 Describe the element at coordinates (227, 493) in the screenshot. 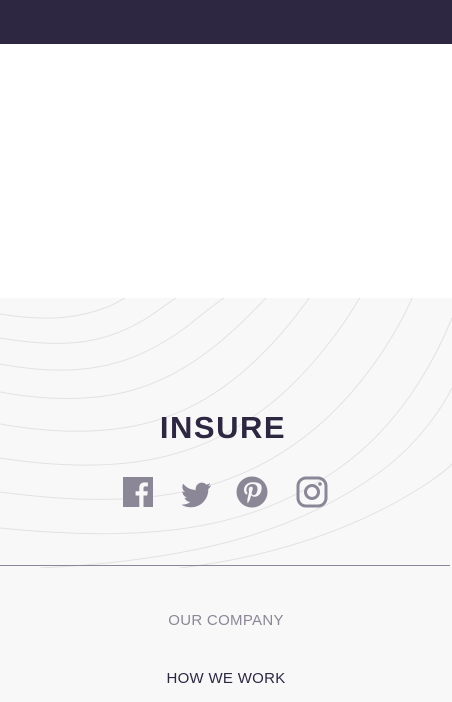

I see `social-links` at that location.